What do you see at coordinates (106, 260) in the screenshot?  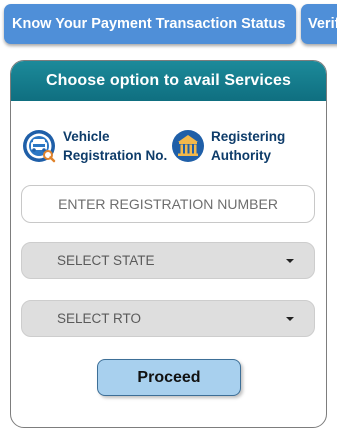 I see `state-select-value: SELECT STATE` at bounding box center [106, 260].